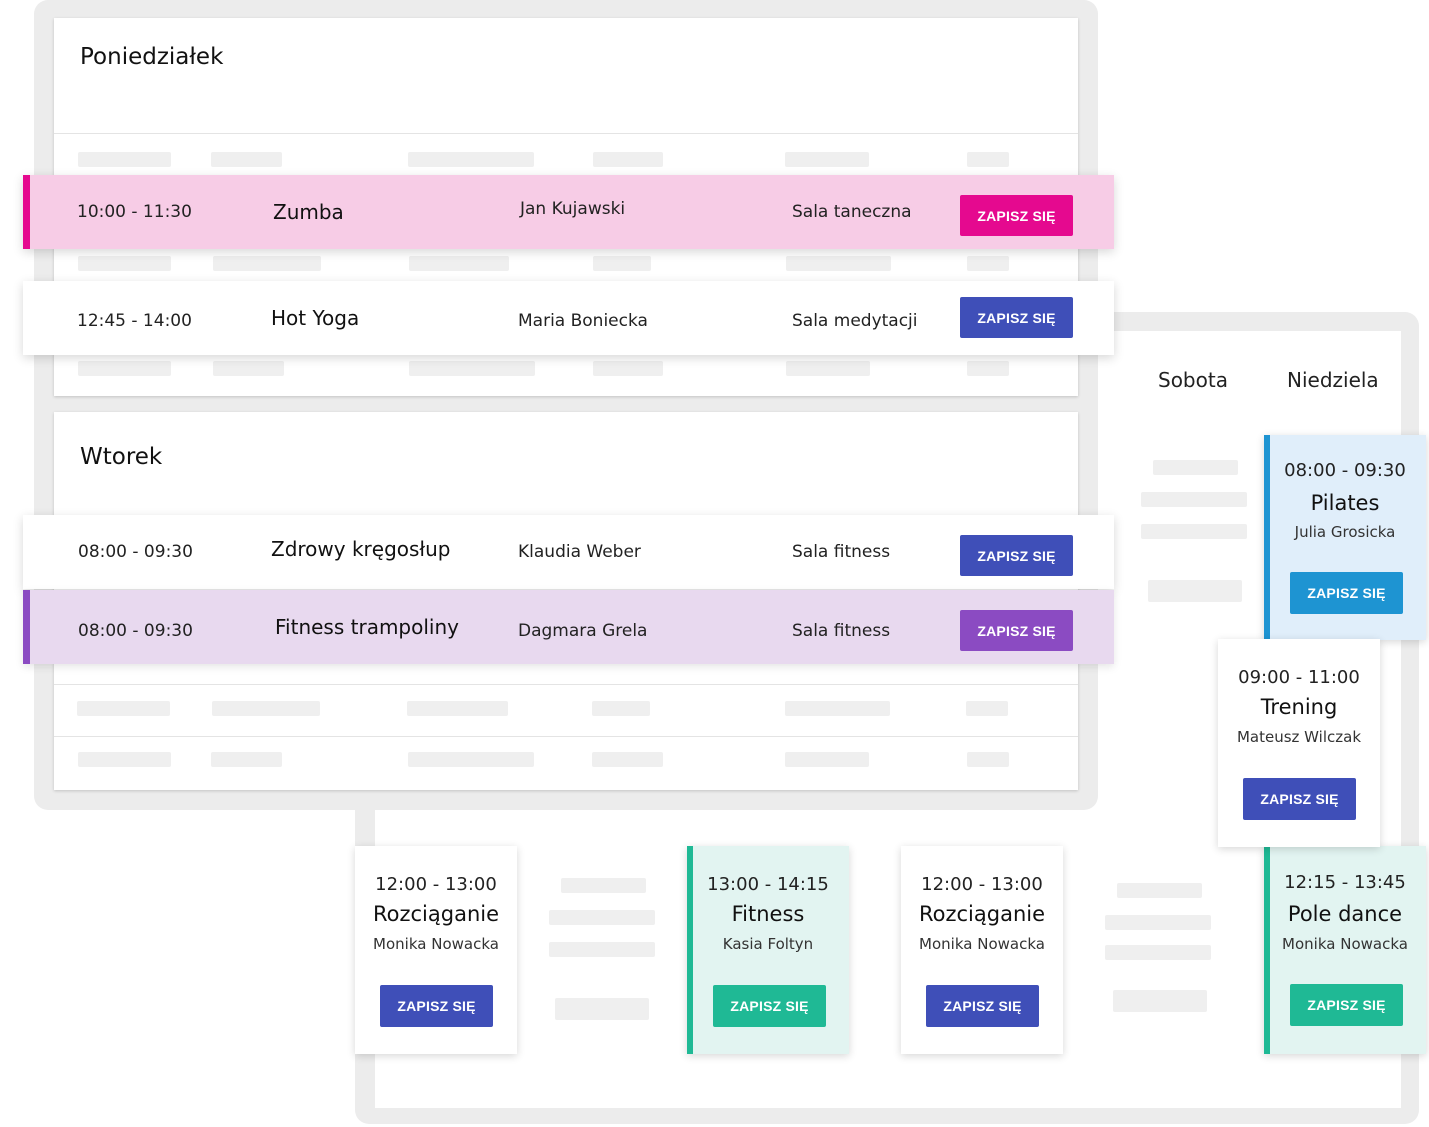  I want to click on class-coach: Mateusz Wilczak, so click(1299, 737).